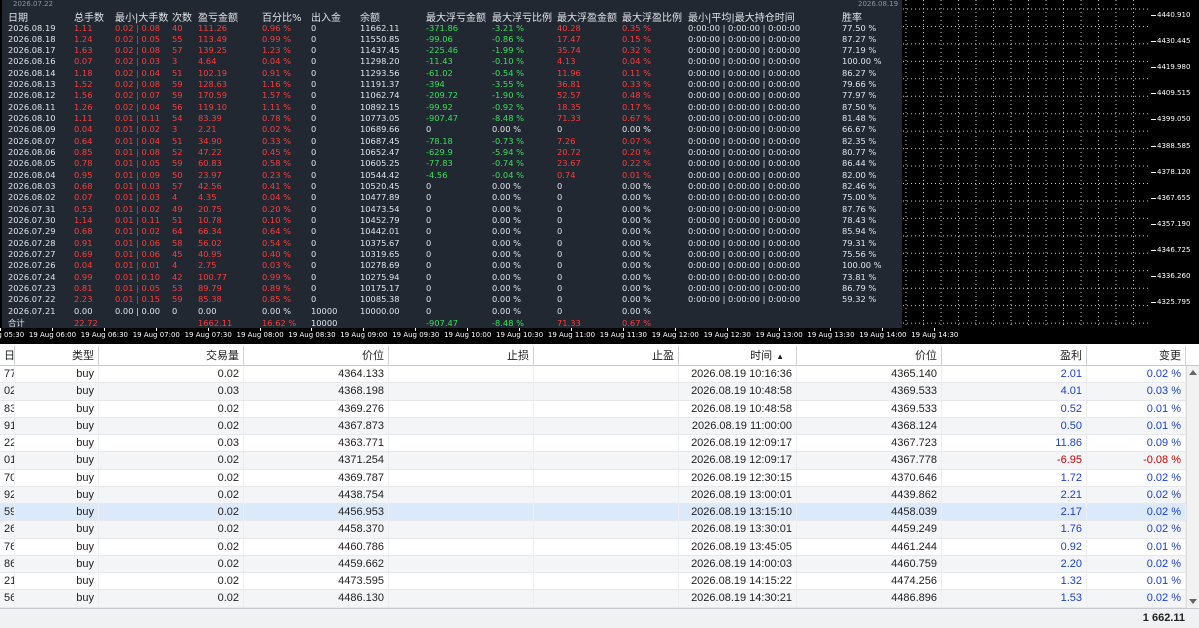 The height and width of the screenshot is (628, 1199). What do you see at coordinates (324, 310) in the screenshot?
I see `panel-cell-deposit: 10000` at bounding box center [324, 310].